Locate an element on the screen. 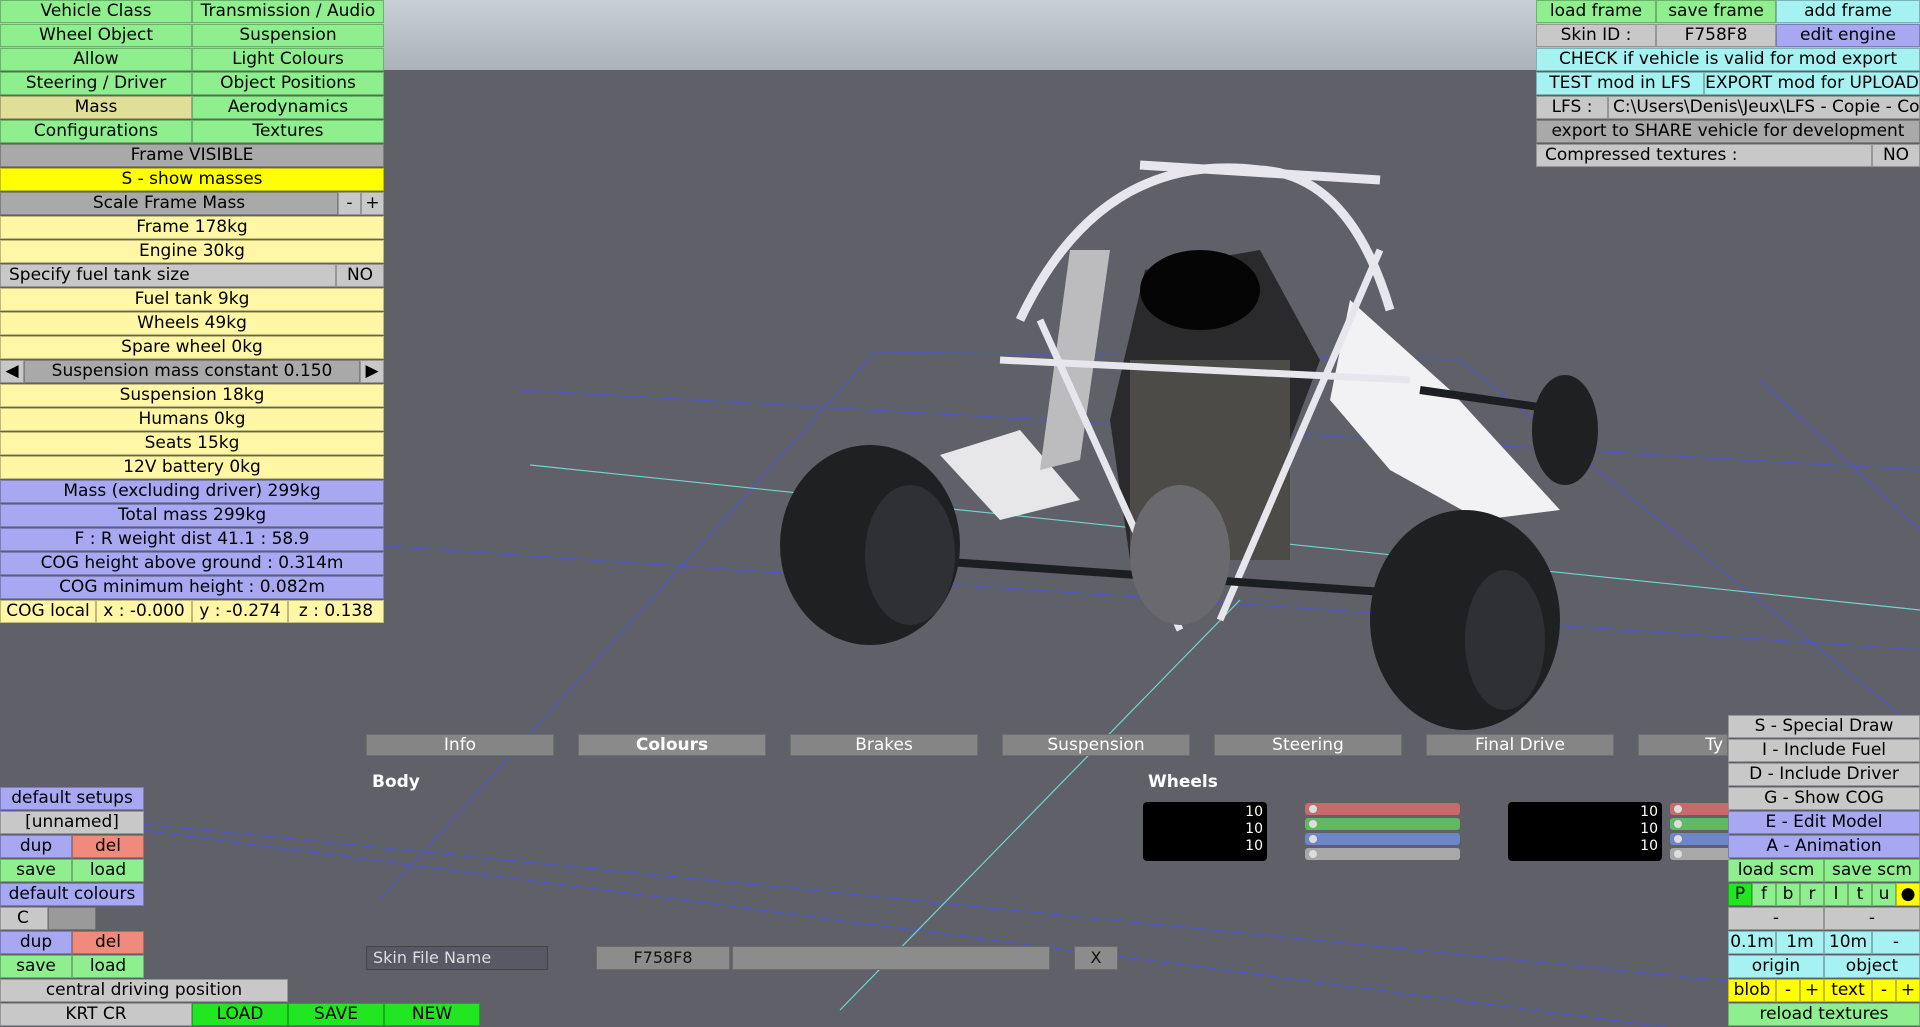  tab-tyres: Ty is located at coordinates (1683, 745).